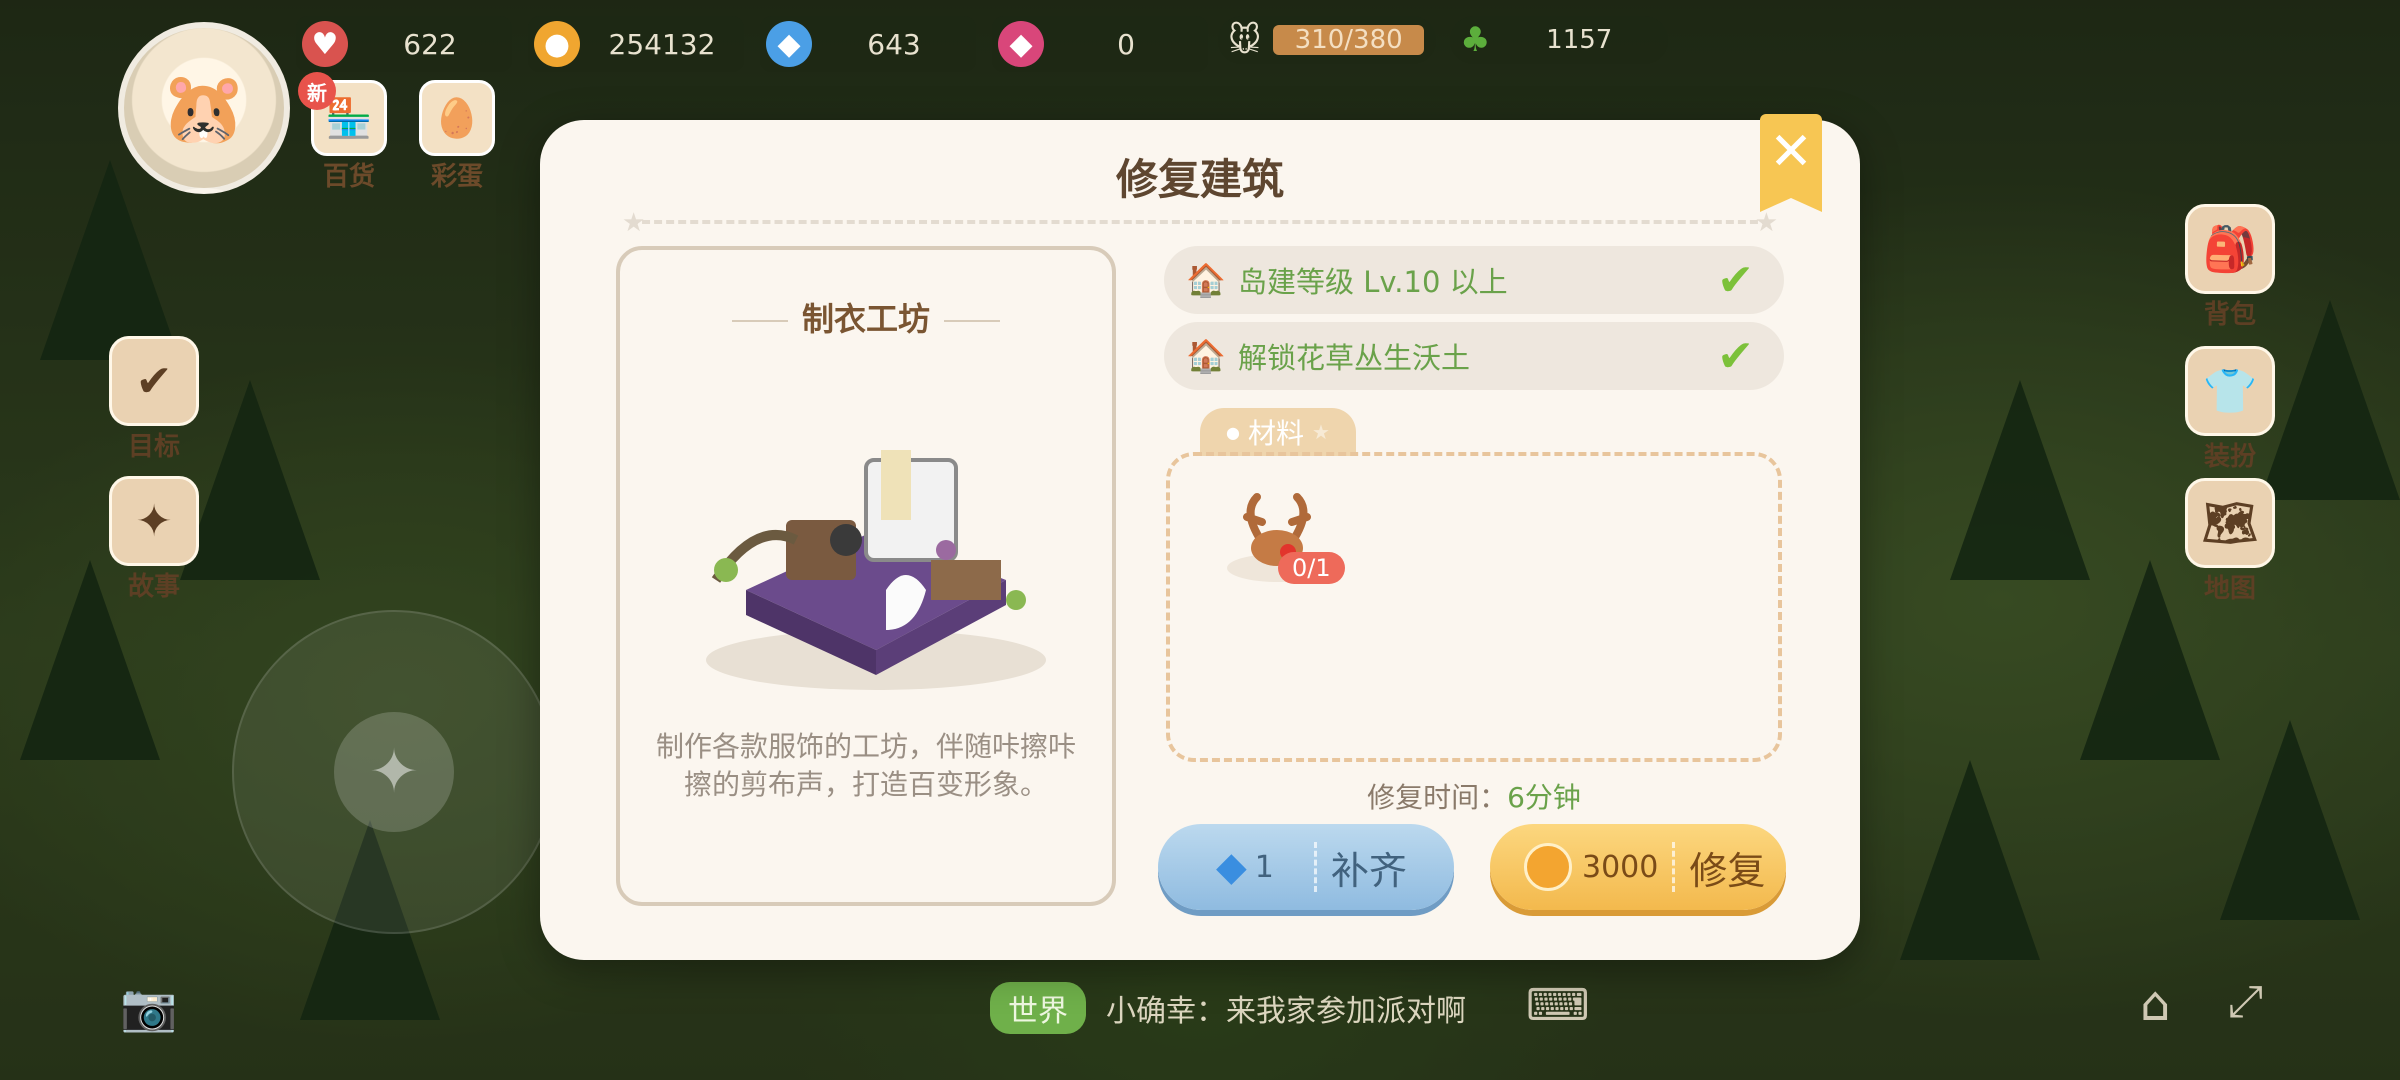 Image resolution: width=2400 pixels, height=1080 pixels. Describe the element at coordinates (1321, 432) in the screenshot. I see `star-icon: ★` at that location.